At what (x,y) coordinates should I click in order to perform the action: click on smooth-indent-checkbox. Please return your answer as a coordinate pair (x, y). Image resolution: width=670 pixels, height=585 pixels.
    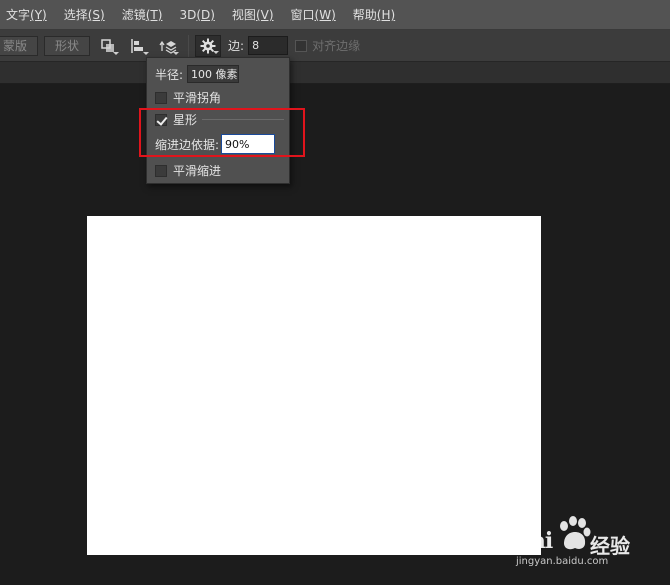
    Looking at the image, I should click on (161, 170).